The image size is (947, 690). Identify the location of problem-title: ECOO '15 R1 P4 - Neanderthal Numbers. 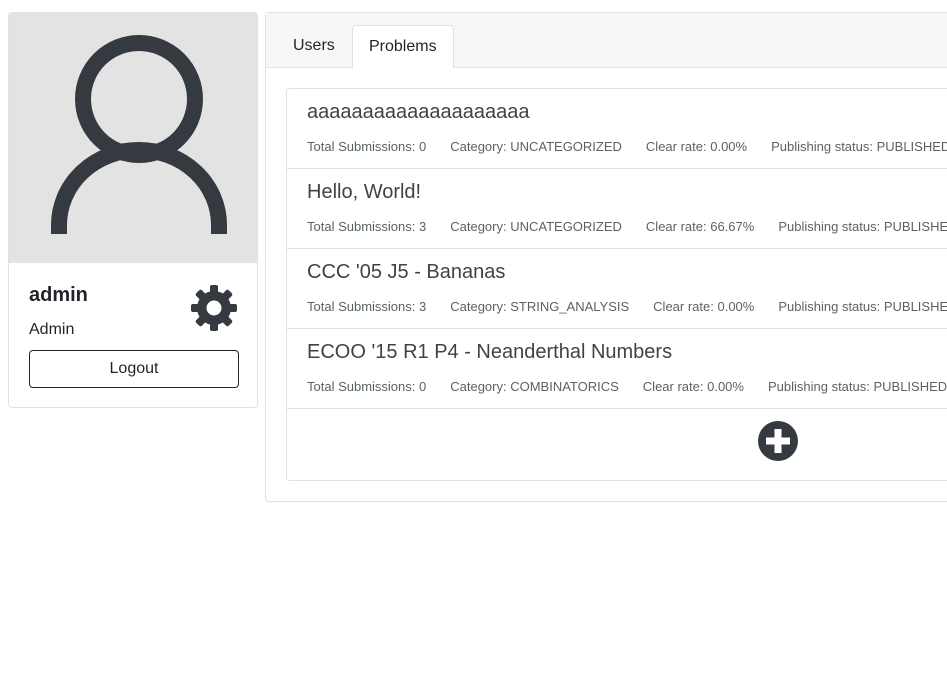
(490, 352).